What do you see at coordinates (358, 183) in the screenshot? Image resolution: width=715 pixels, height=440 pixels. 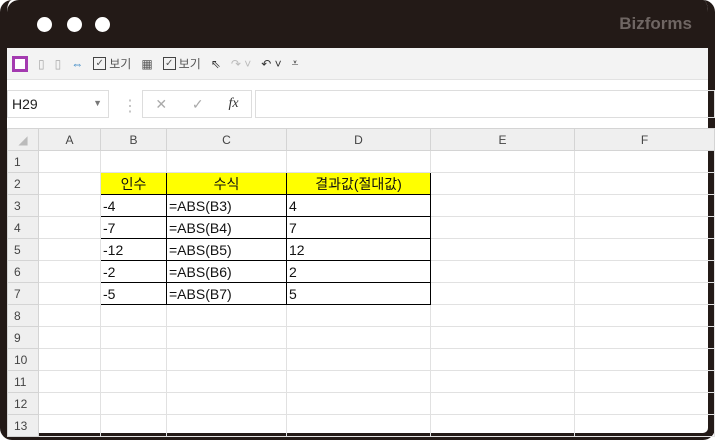 I see `table-header-cell: 결과값(절대값)` at bounding box center [358, 183].